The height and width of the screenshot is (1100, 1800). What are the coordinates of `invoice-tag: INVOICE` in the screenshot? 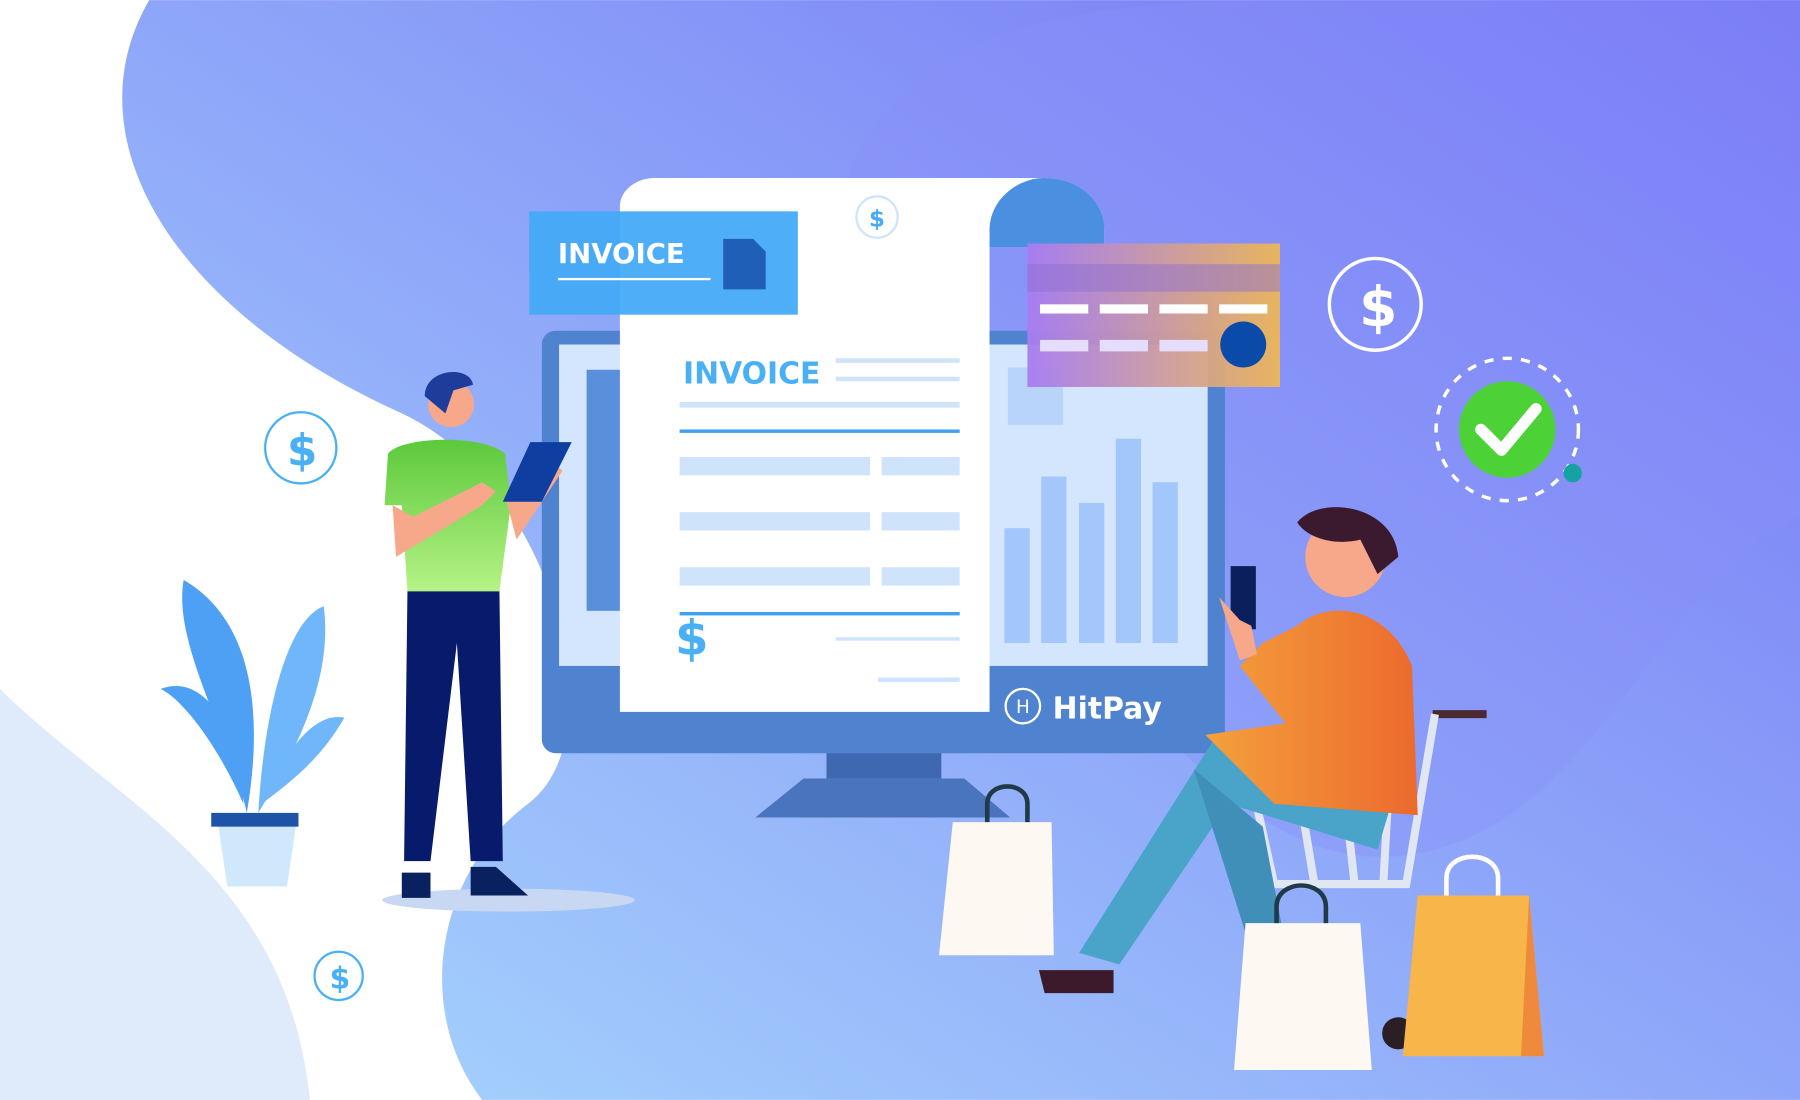 It's located at (663, 263).